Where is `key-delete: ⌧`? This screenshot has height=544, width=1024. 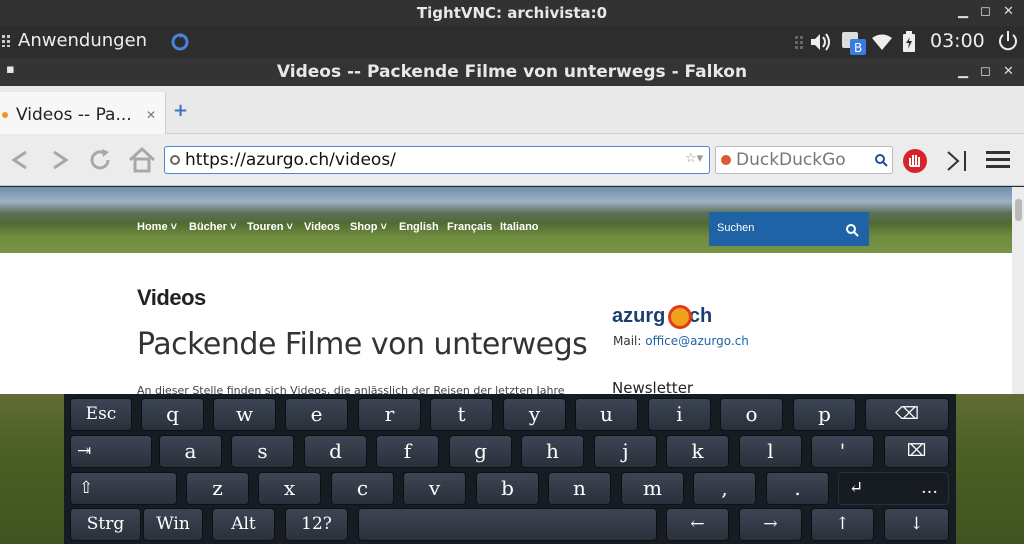
key-delete: ⌧ is located at coordinates (916, 451).